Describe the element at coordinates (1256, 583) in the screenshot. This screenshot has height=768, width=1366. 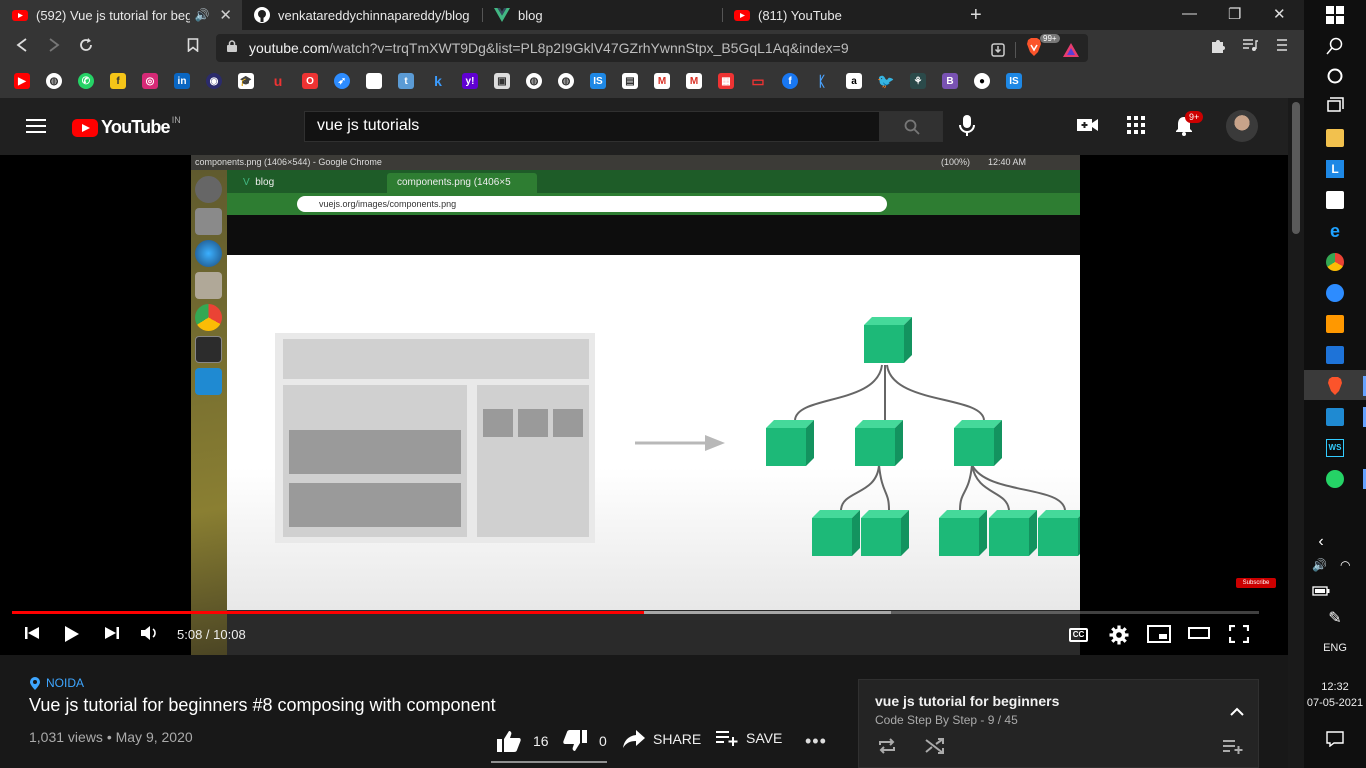
I see `subscribe-watermark: Subscribe` at that location.